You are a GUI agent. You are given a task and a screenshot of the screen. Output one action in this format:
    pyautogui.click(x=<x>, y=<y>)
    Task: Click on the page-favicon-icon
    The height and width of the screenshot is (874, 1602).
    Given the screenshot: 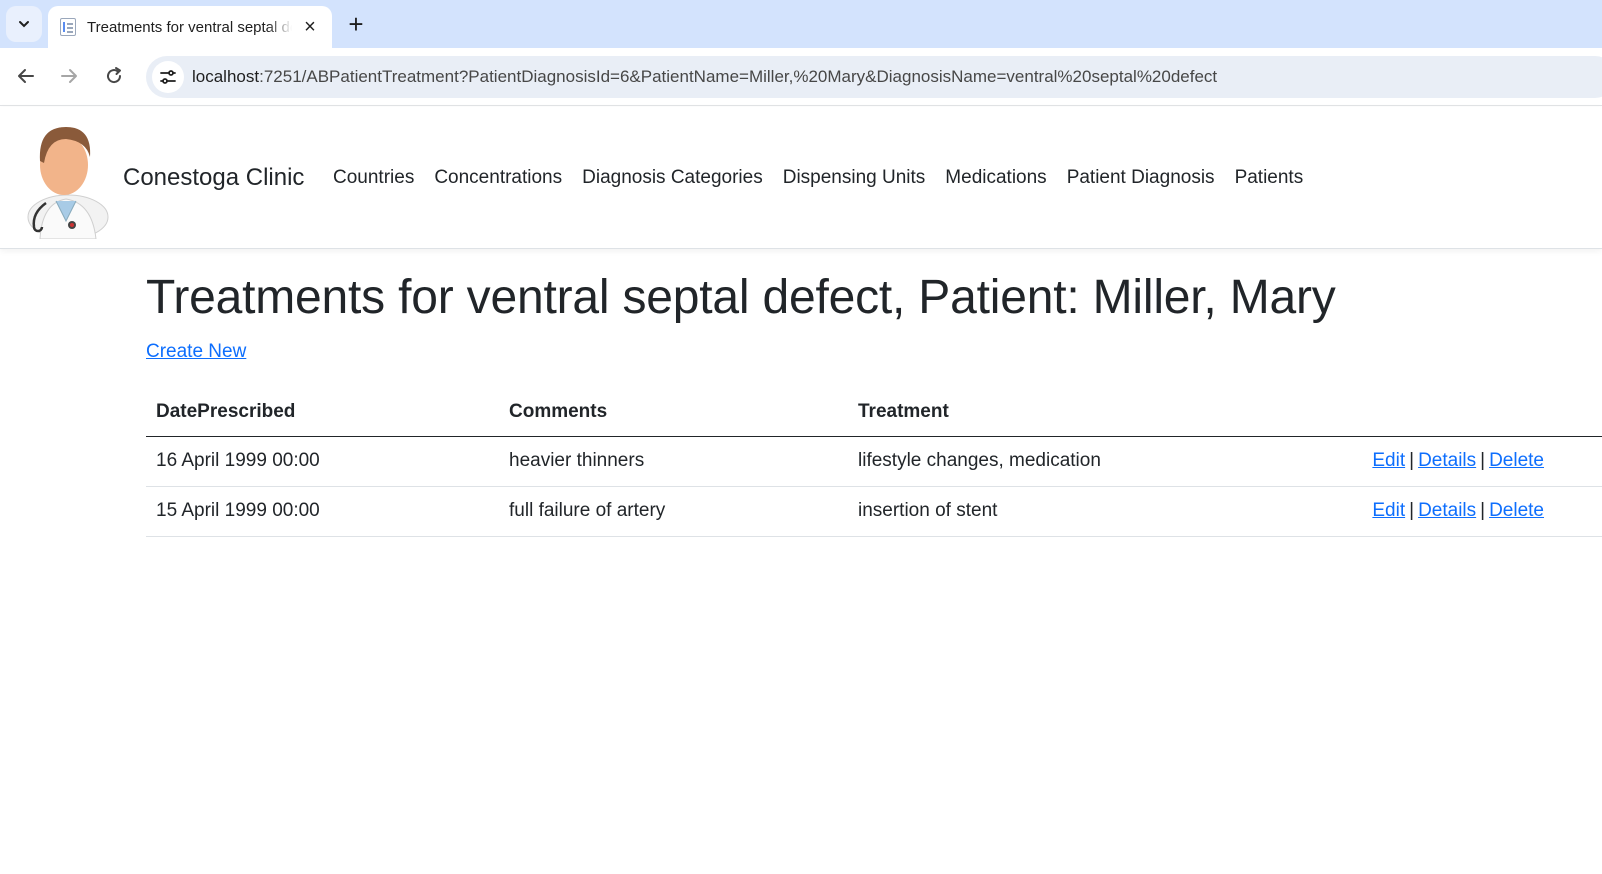 What is the action you would take?
    pyautogui.click(x=68, y=27)
    